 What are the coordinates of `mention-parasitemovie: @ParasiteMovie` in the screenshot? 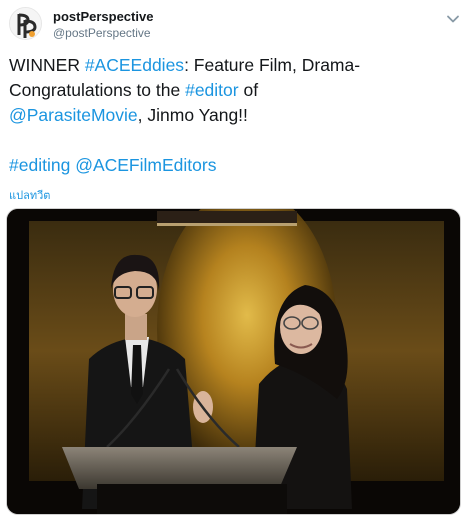 It's located at (73, 115).